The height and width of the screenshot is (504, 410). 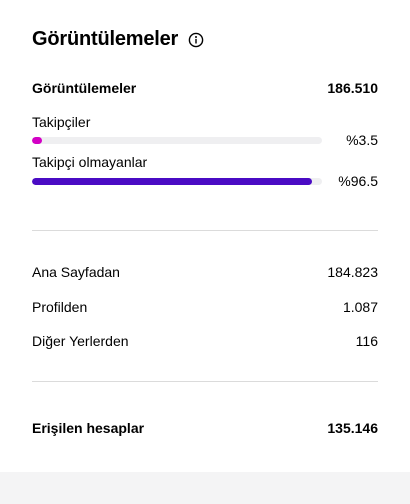 What do you see at coordinates (61, 122) in the screenshot?
I see `followers-label: Takipçiler` at bounding box center [61, 122].